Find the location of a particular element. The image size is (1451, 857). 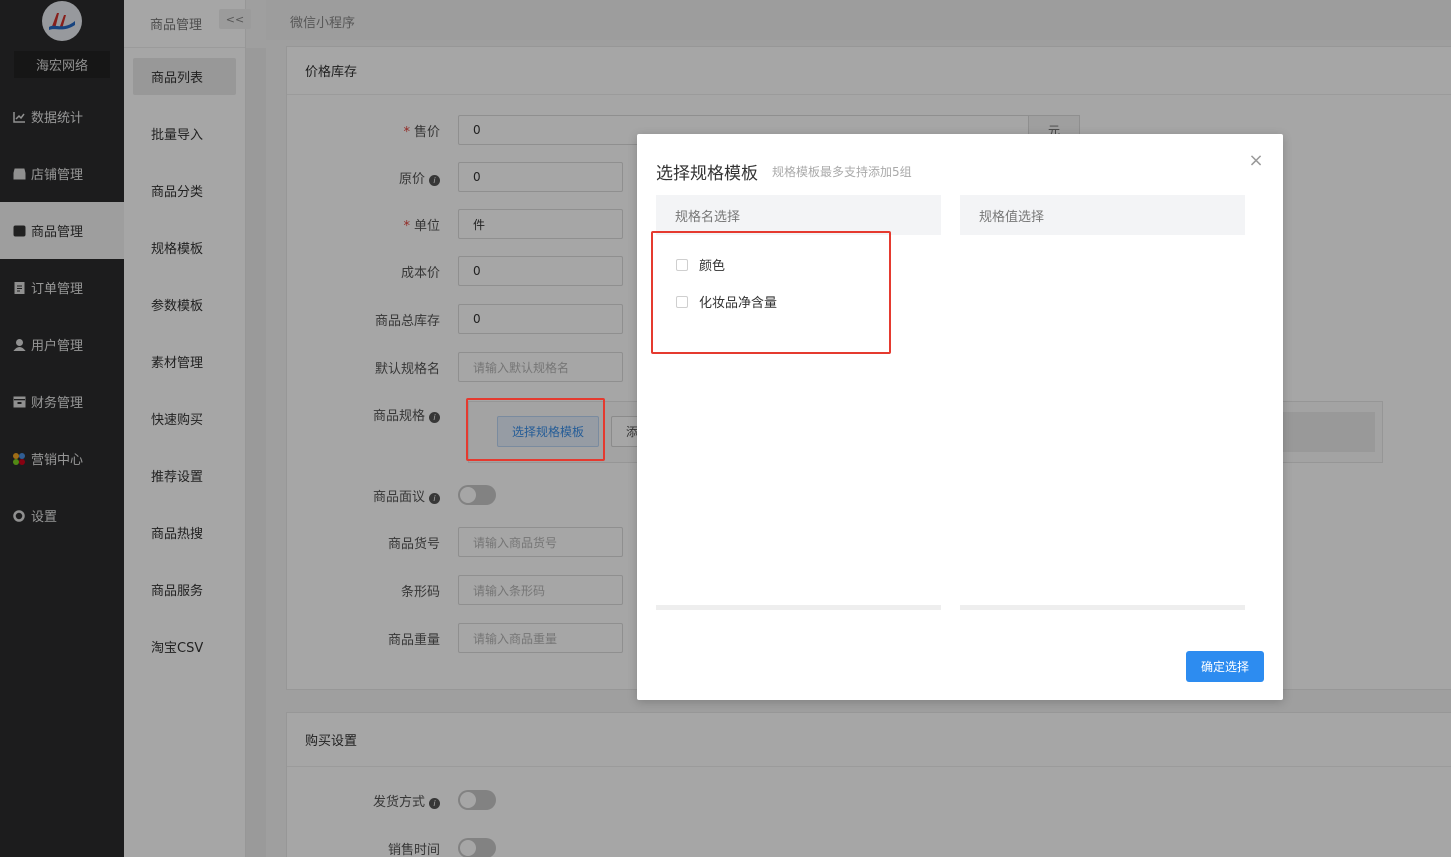

spec-value-column-footer is located at coordinates (1102, 607).